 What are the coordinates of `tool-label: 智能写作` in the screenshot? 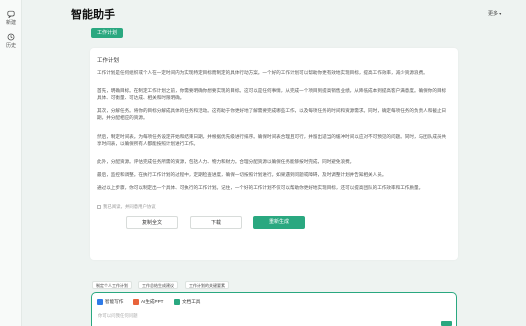 It's located at (114, 301).